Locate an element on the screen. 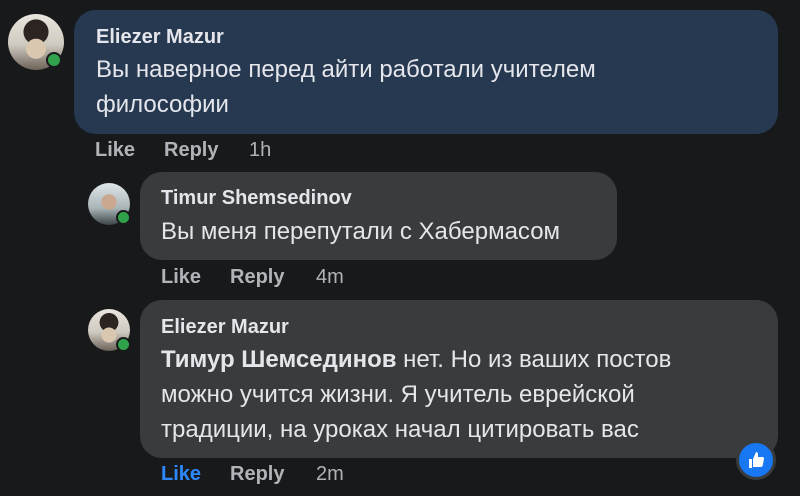 This screenshot has width=800, height=496. comment-text: Вы меня перепутали с Хабермасом is located at coordinates (361, 231).